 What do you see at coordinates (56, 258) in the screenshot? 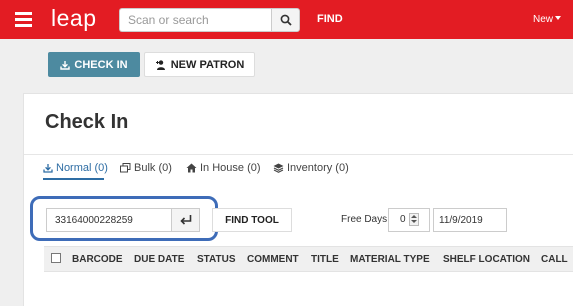
I see `select-all-checkbox` at bounding box center [56, 258].